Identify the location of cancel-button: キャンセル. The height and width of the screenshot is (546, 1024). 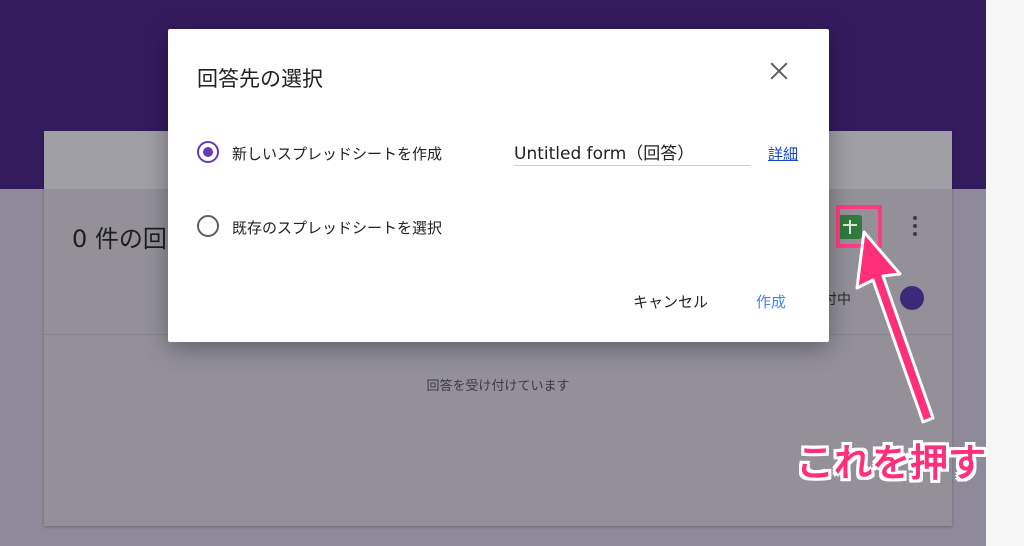
(670, 301).